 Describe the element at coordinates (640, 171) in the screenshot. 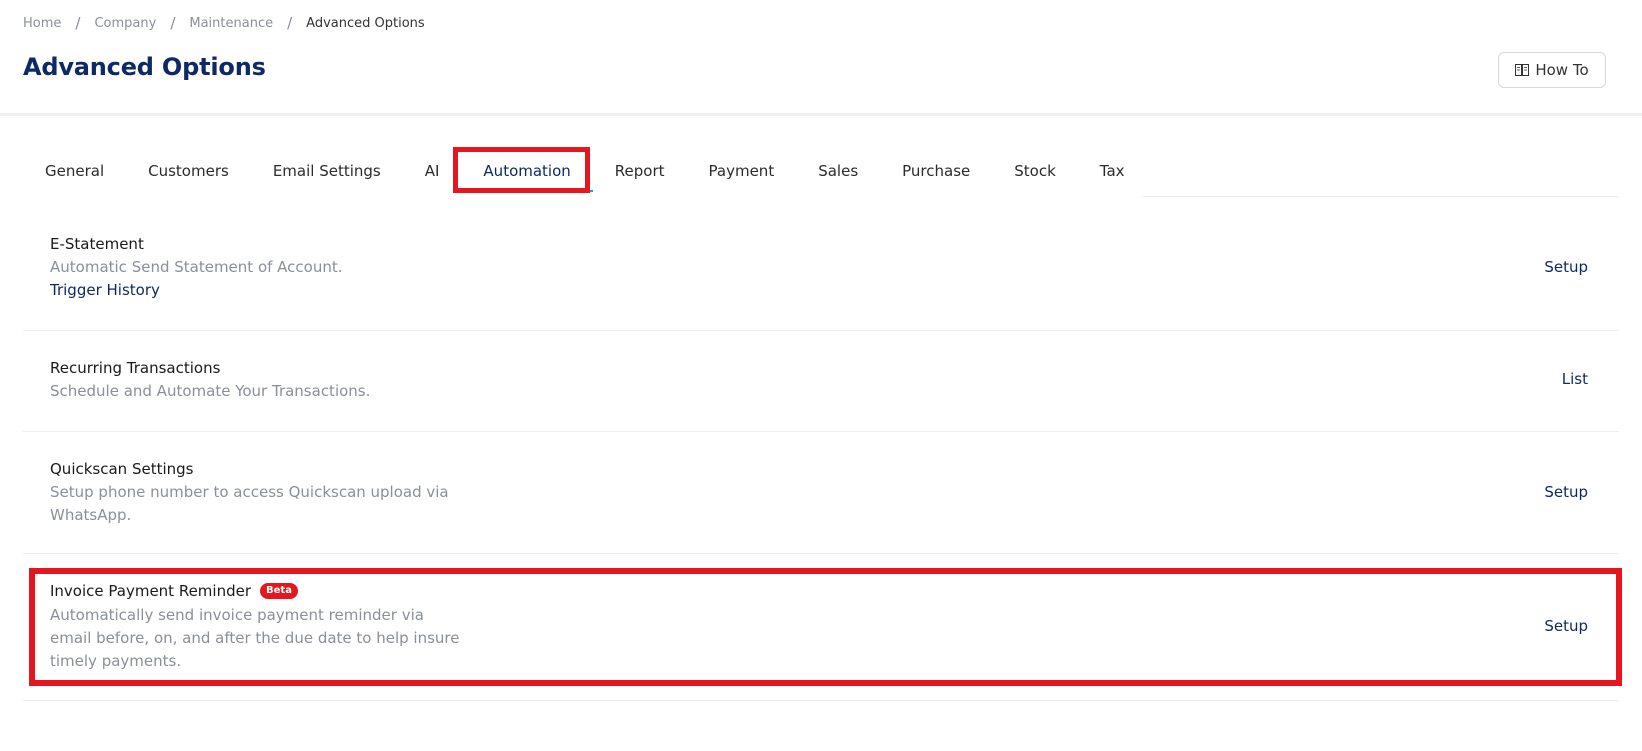

I see `tab-report: Report` at that location.